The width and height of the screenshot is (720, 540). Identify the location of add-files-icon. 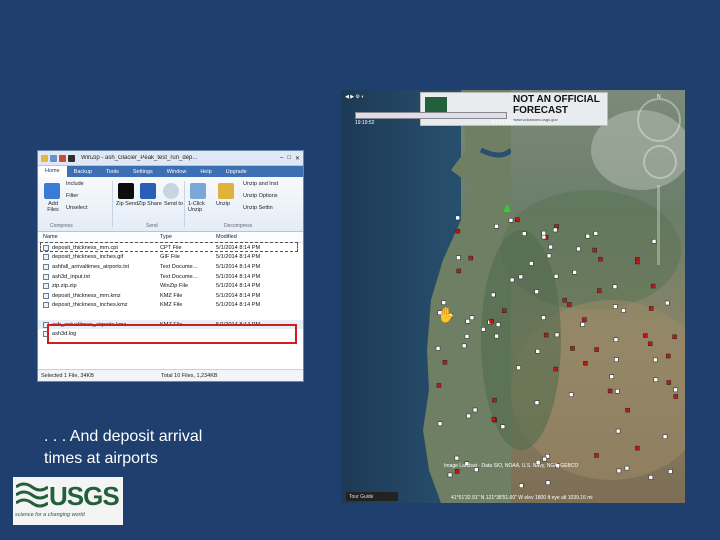
(52, 191).